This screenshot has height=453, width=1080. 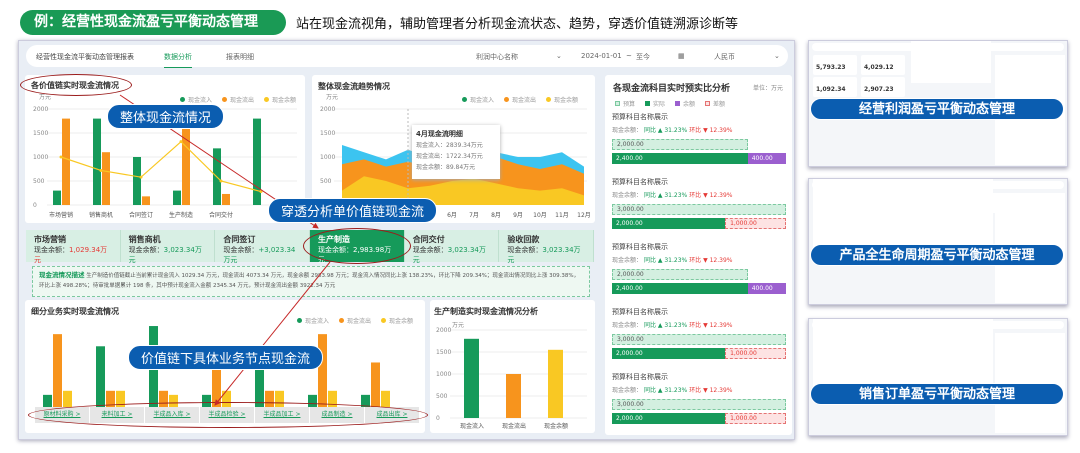 What do you see at coordinates (166, 116) in the screenshot?
I see `callout-overall-cashflow: 整体现金流情况` at bounding box center [166, 116].